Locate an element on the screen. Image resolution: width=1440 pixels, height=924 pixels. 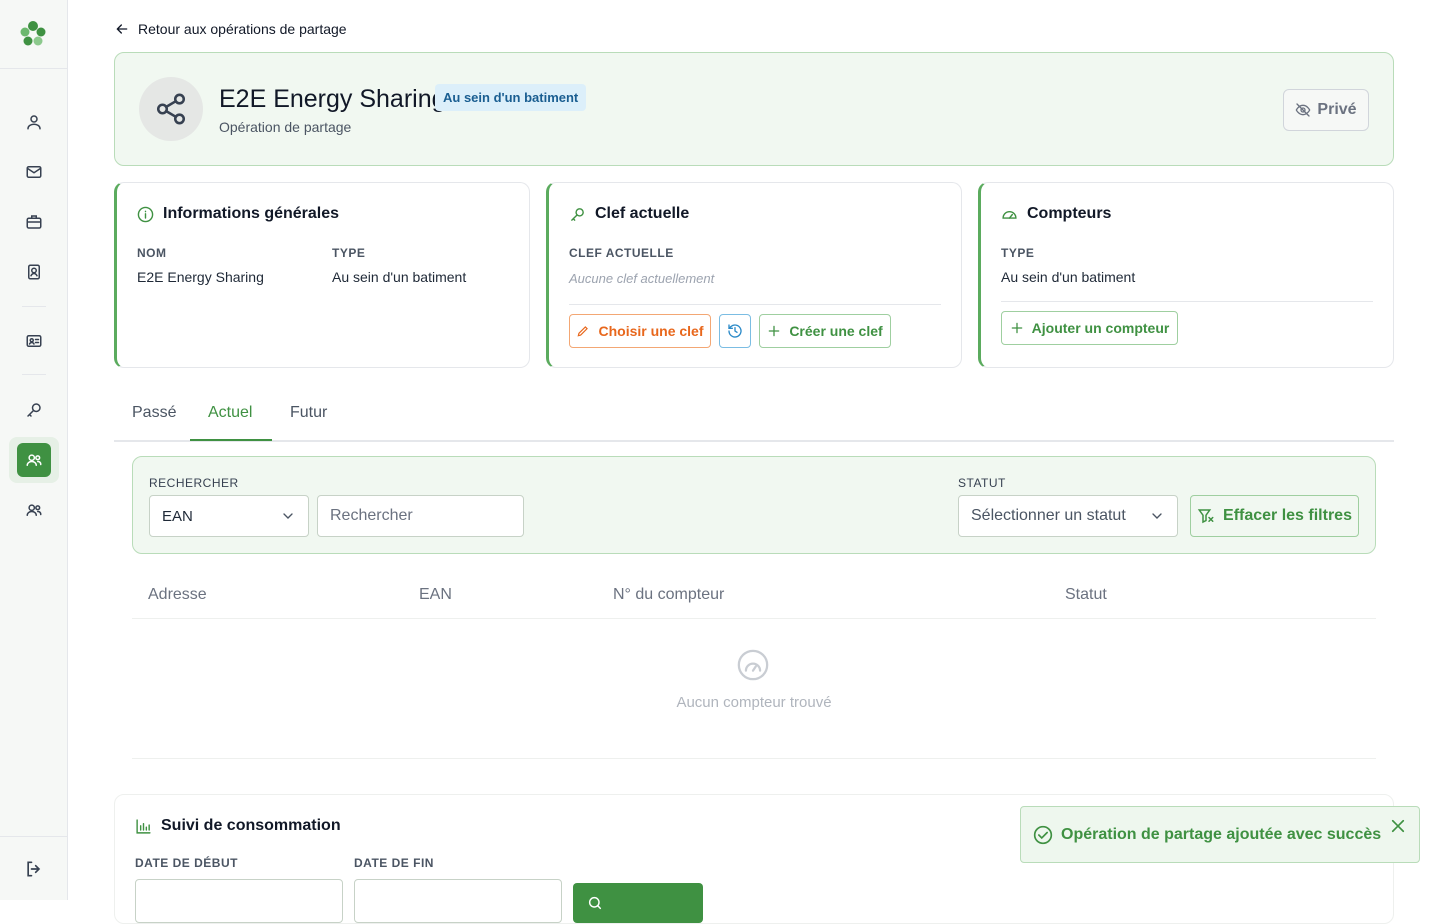
current-key-label: CLEF ACTUELLE is located at coordinates (621, 253).